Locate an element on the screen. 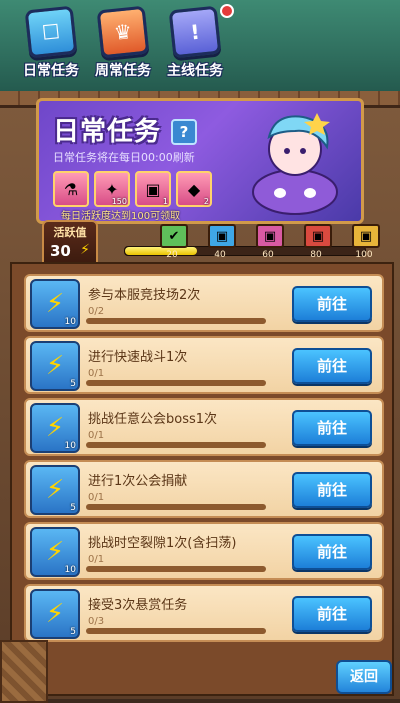 This screenshot has width=400, height=703. activity-label: 活跃值 is located at coordinates (70, 232).